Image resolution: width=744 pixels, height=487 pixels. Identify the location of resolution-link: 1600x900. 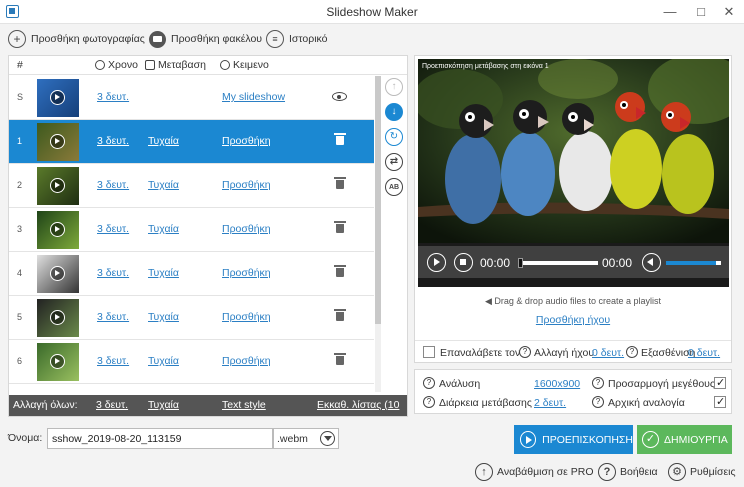
(557, 384).